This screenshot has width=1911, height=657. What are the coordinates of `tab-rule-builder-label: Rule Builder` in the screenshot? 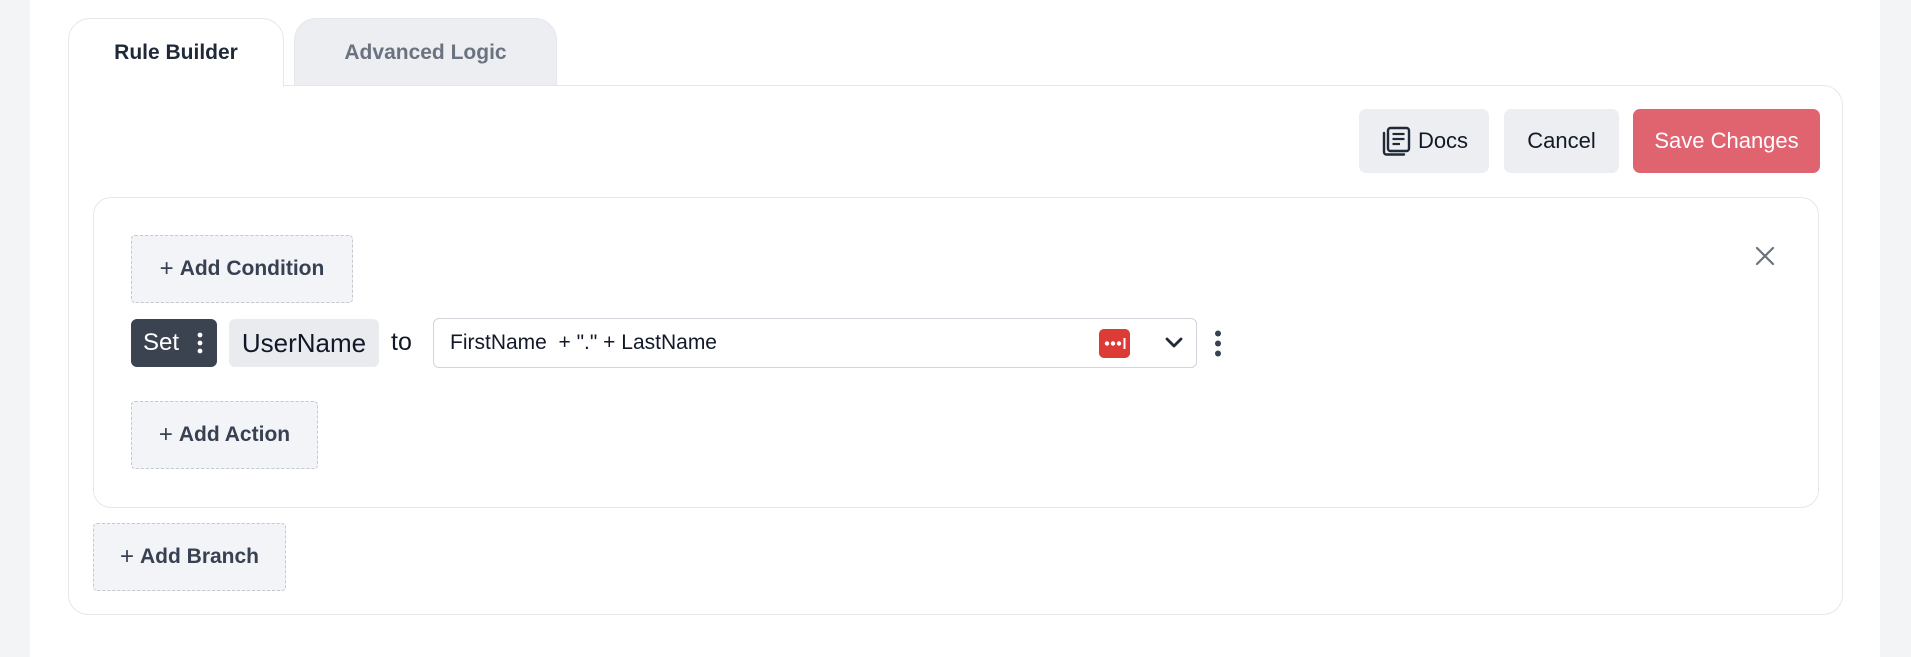 It's located at (176, 52).